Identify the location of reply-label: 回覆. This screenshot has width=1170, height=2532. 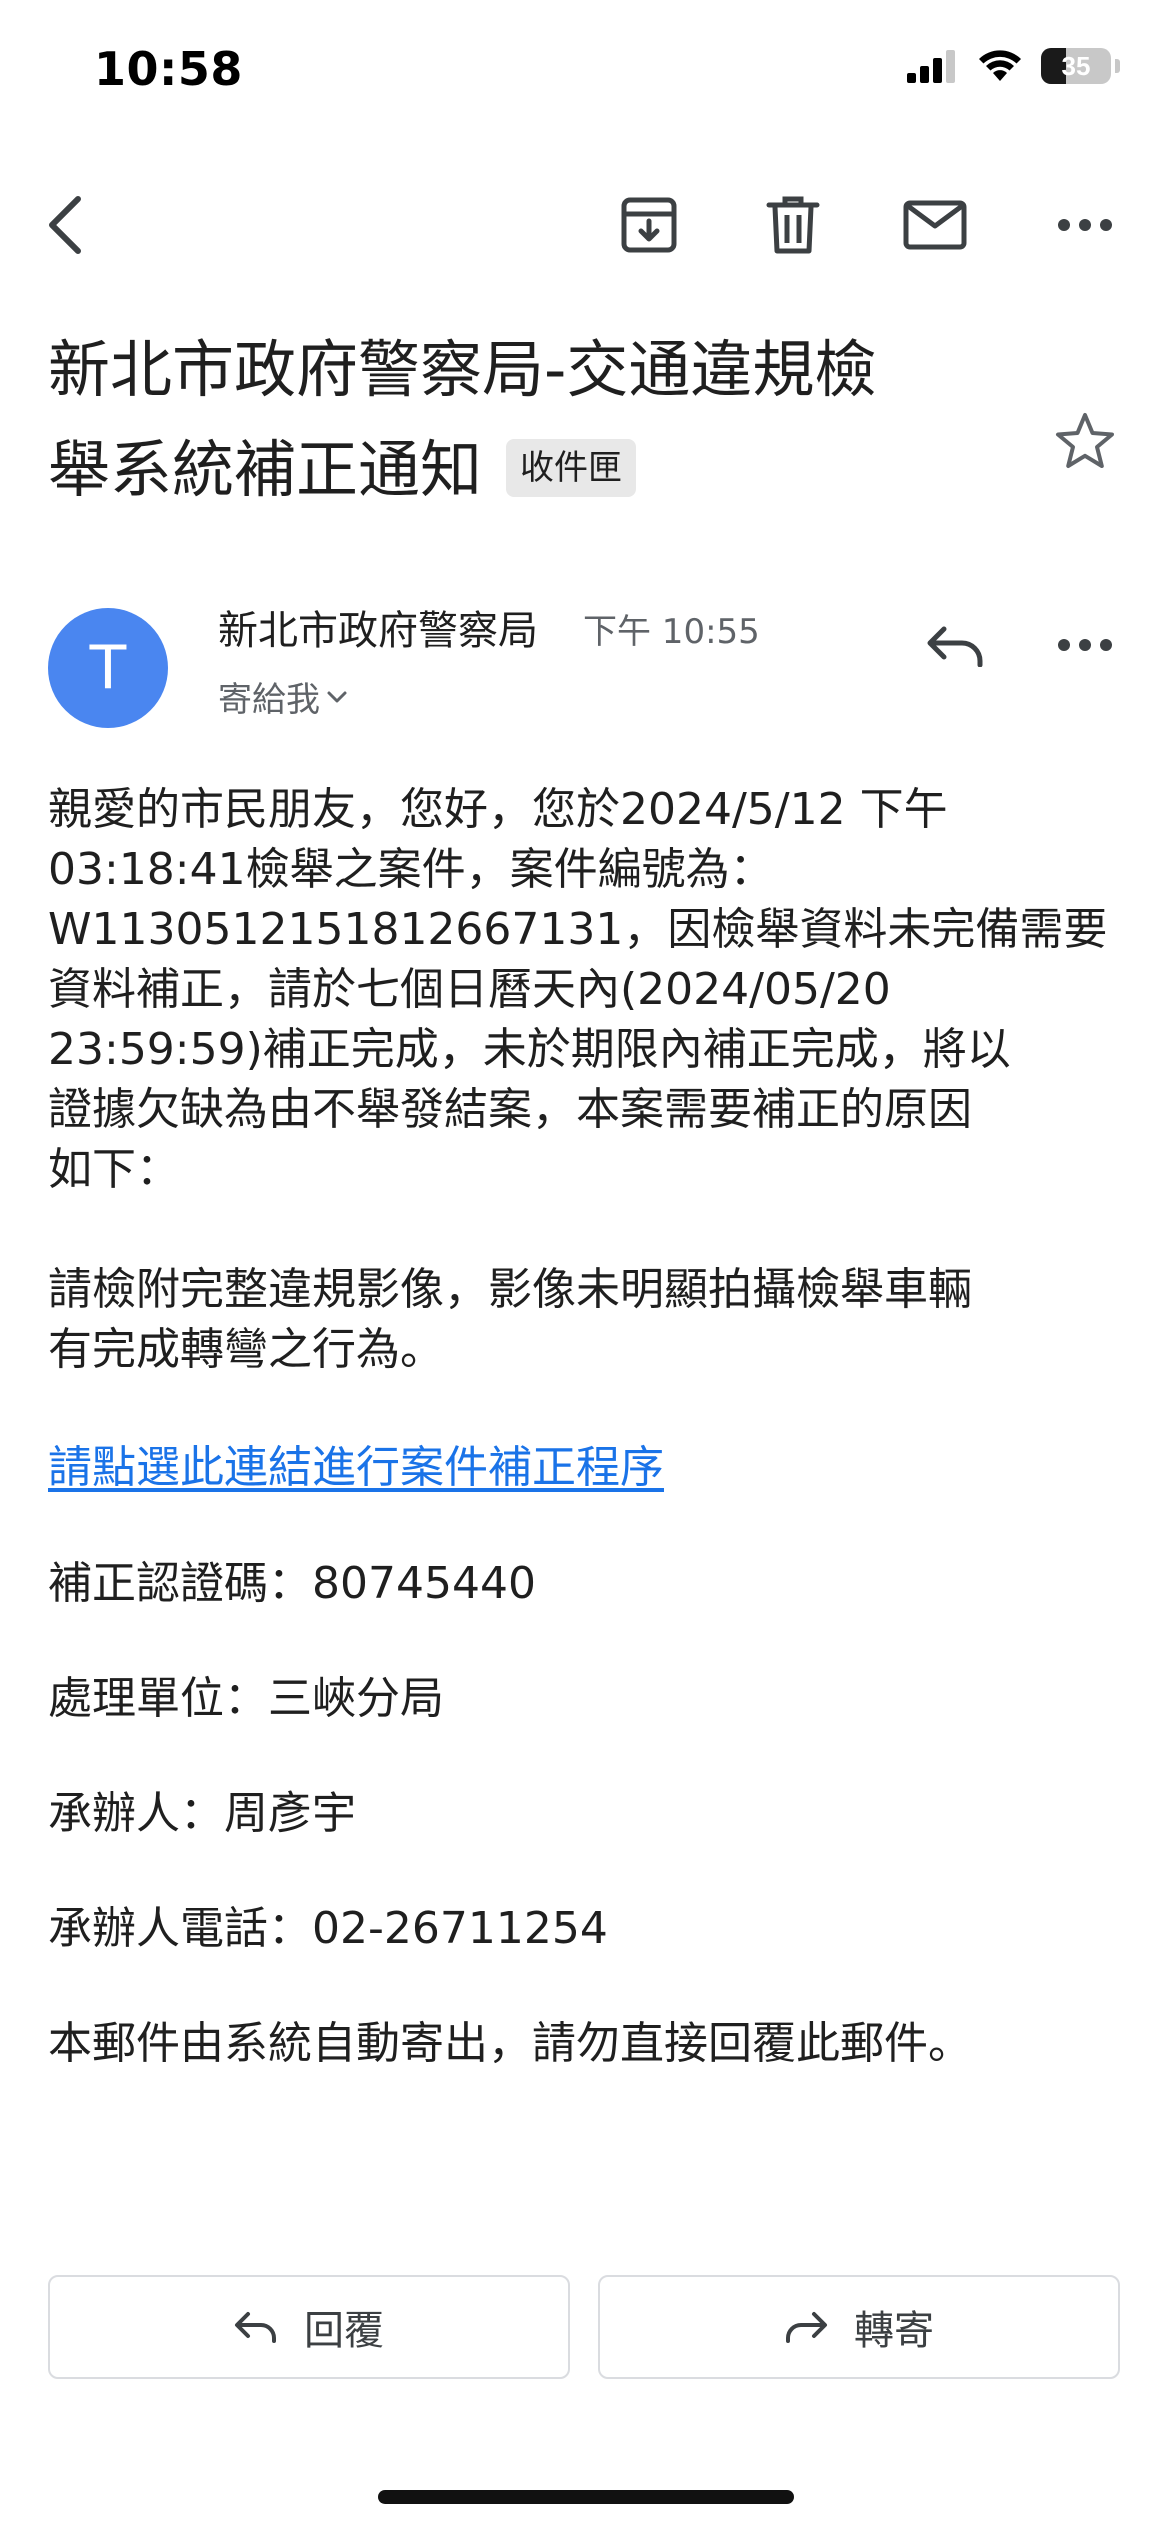
(344, 2331).